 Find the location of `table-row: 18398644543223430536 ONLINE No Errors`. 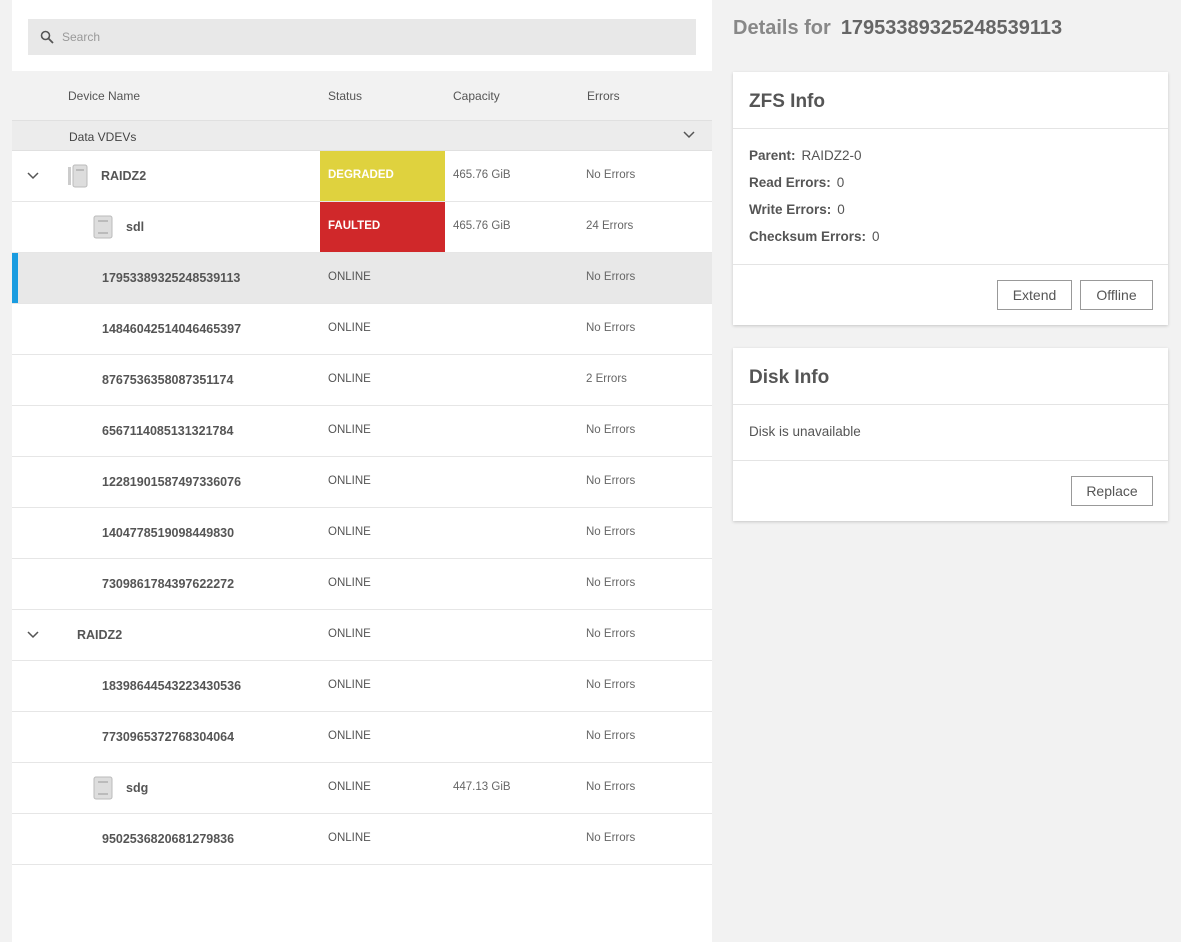

table-row: 18398644543223430536 ONLINE No Errors is located at coordinates (362, 686).